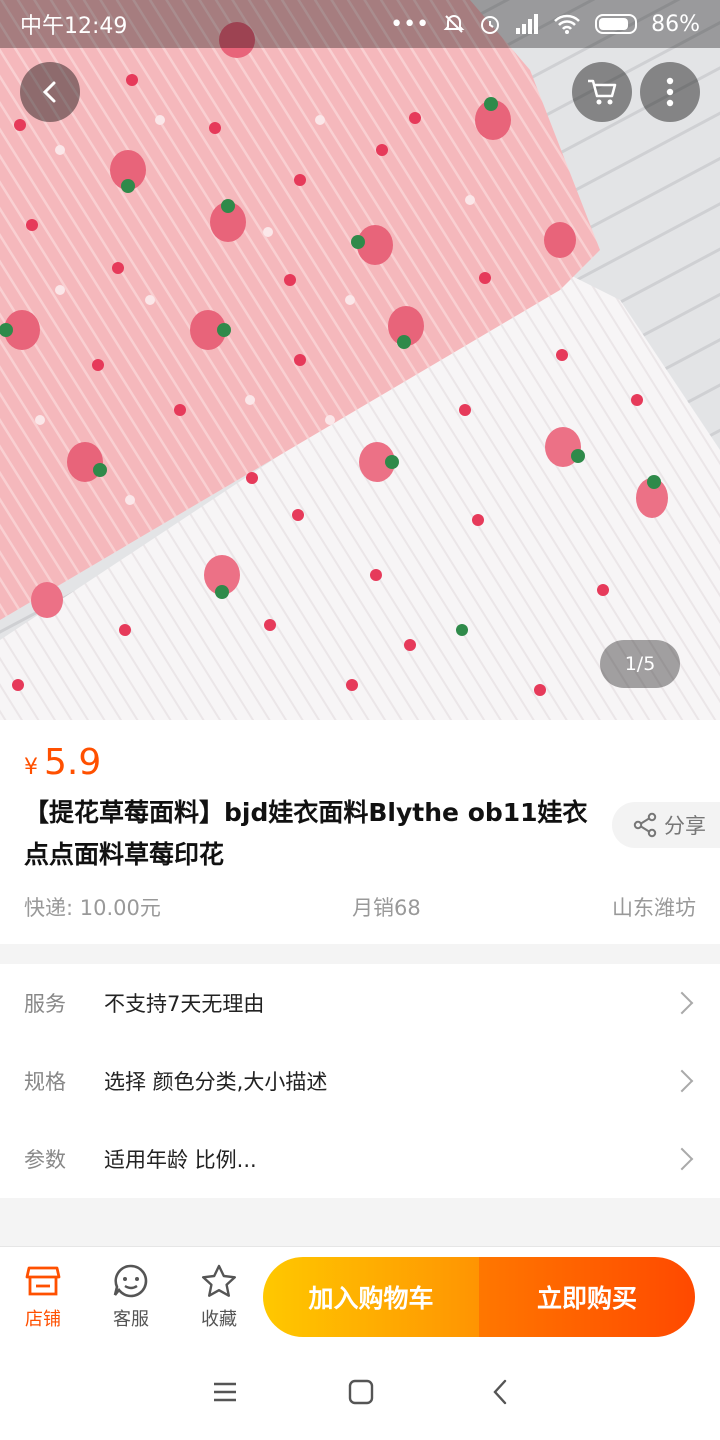 This screenshot has width=720, height=1440. I want to click on back-icon, so click(500, 1392).